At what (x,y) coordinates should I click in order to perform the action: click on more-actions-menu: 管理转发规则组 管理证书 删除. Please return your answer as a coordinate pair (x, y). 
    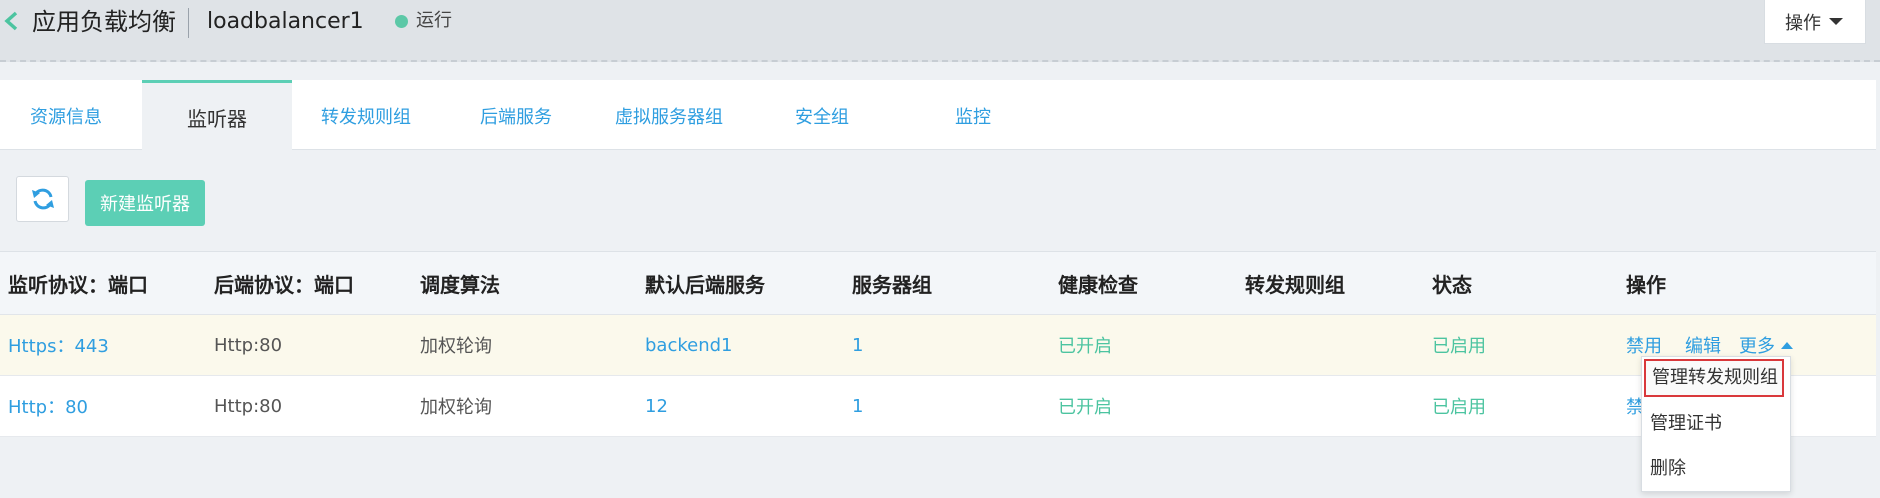
    Looking at the image, I should click on (1716, 424).